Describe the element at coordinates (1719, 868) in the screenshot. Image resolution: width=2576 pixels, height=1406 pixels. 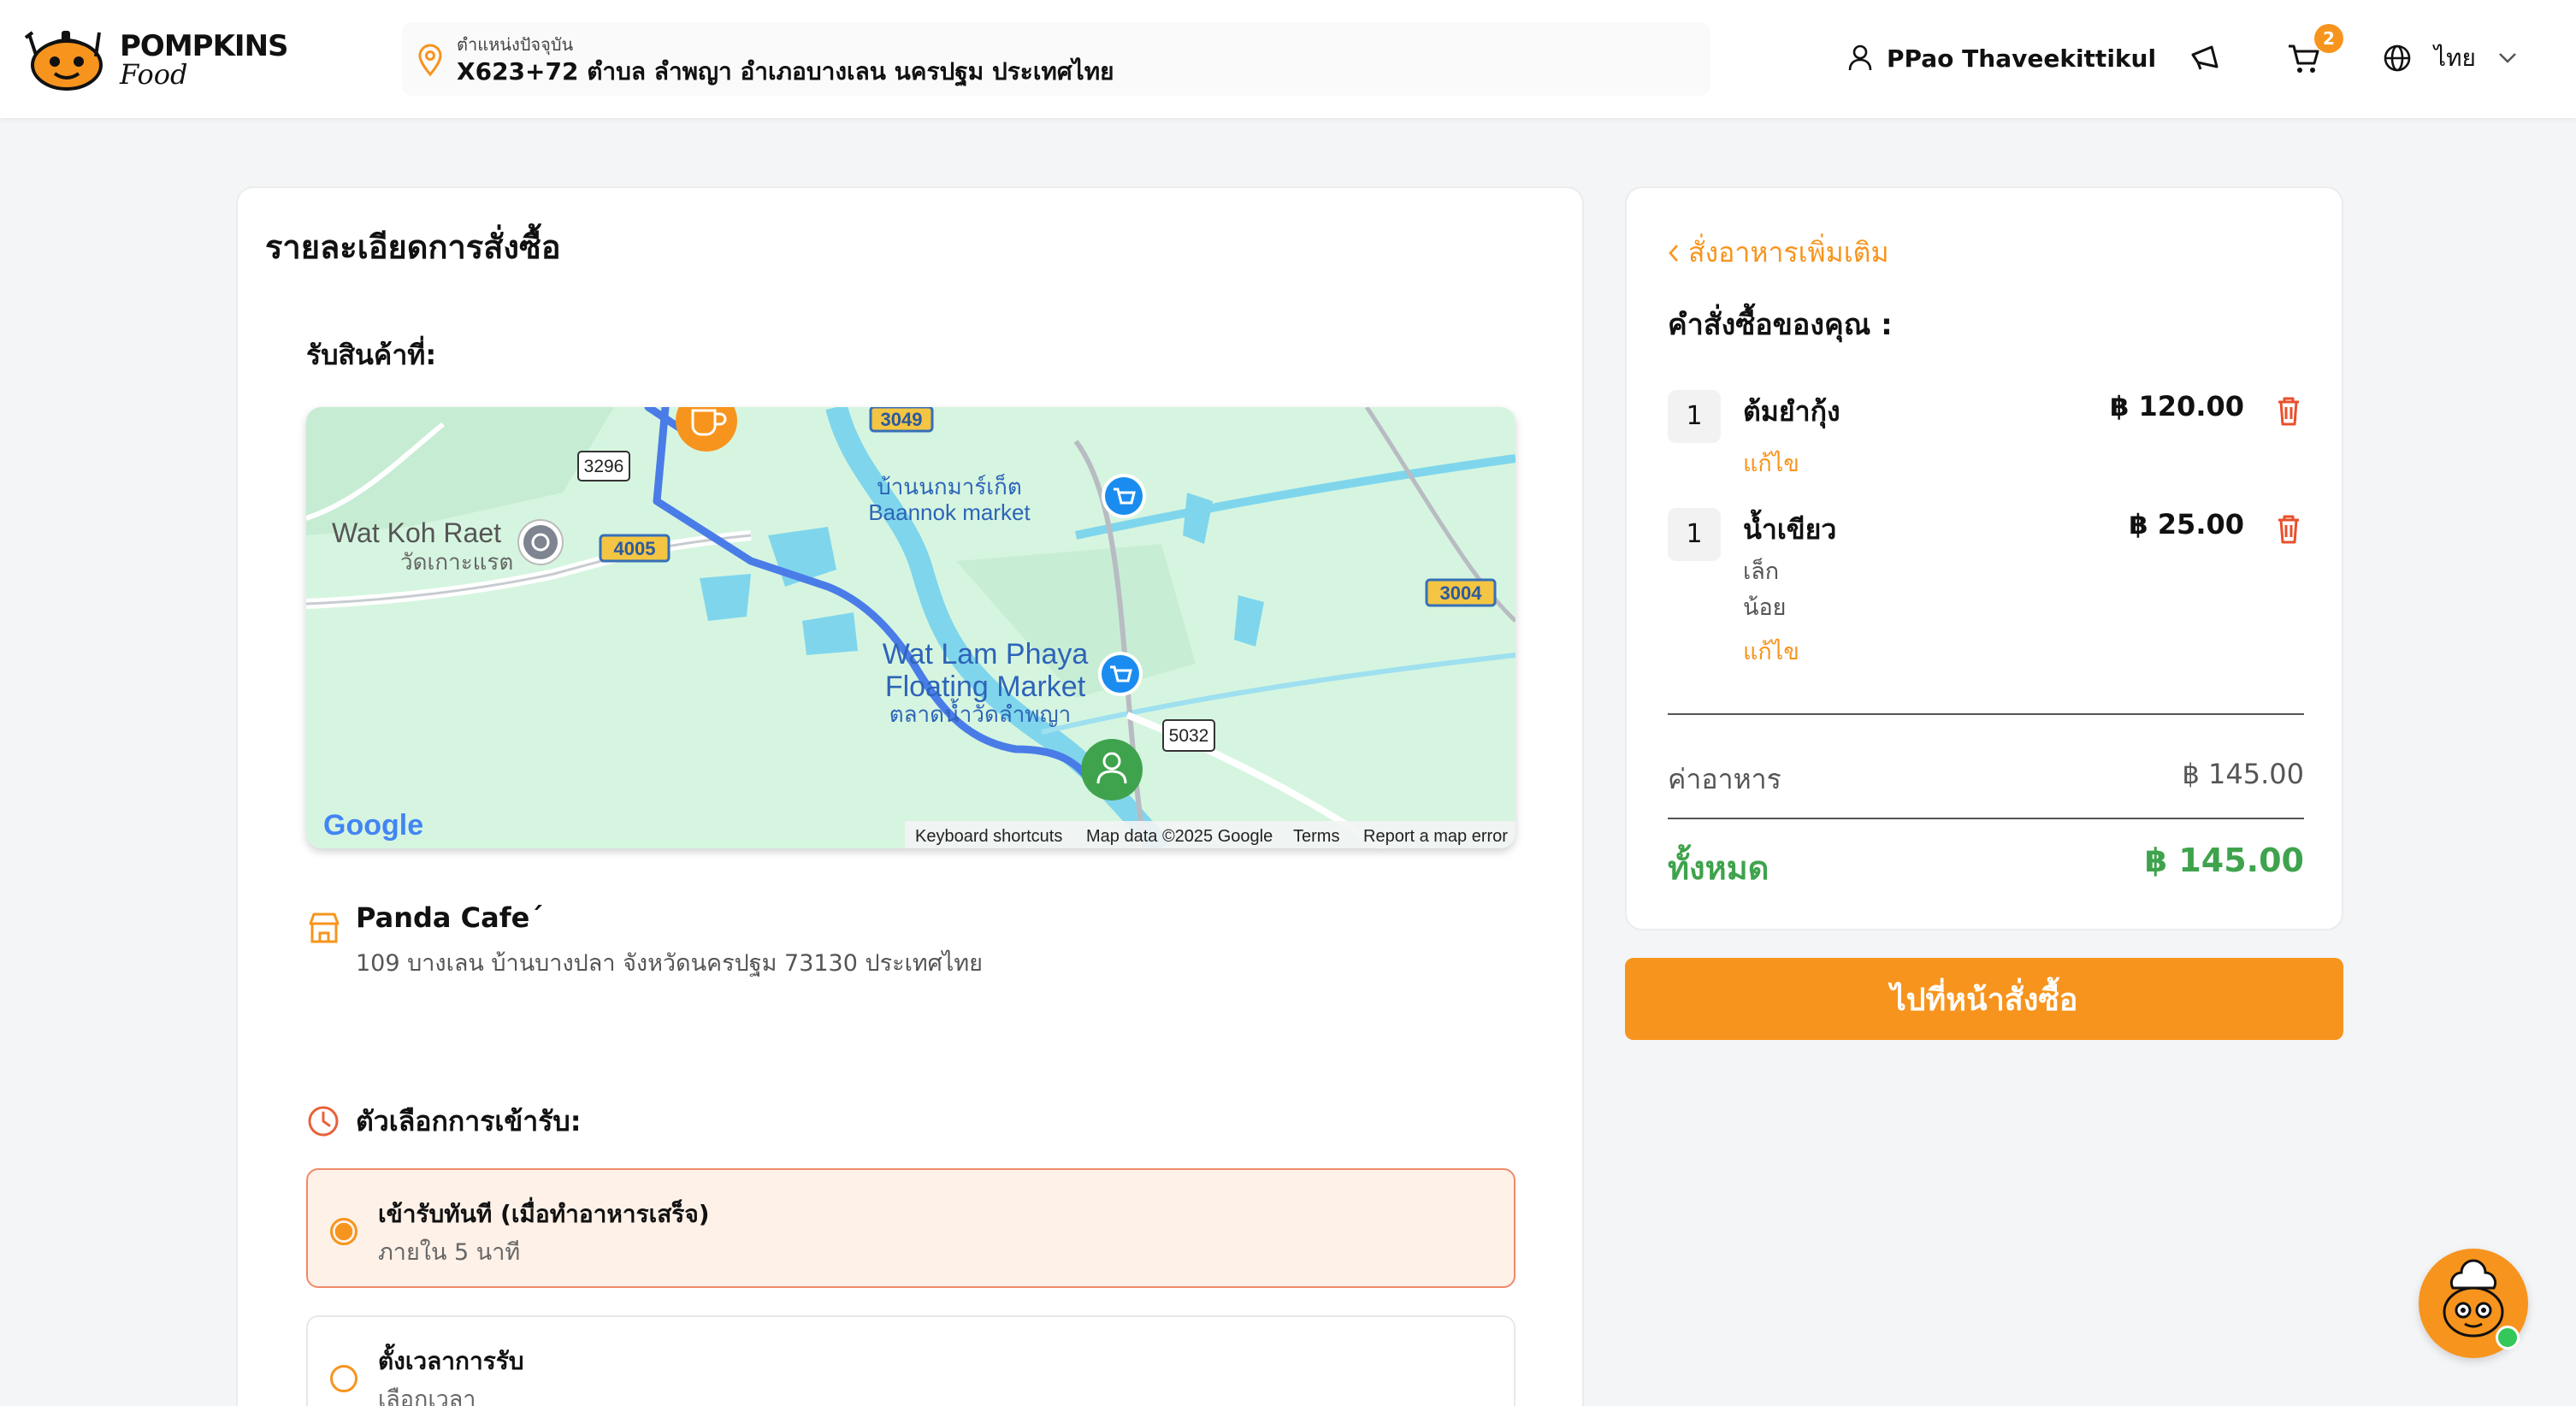
I see `total-label: ทั้งหมด` at that location.